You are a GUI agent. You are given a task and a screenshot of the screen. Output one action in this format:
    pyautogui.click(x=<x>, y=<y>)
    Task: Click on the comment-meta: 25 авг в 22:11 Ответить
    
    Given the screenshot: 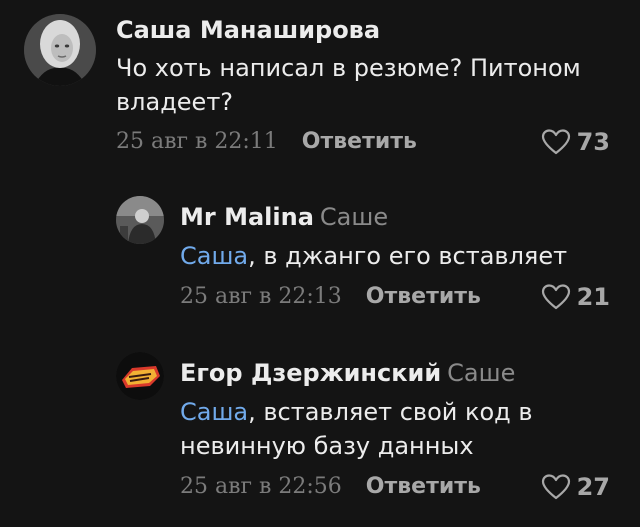 What is the action you would take?
    pyautogui.click(x=266, y=142)
    